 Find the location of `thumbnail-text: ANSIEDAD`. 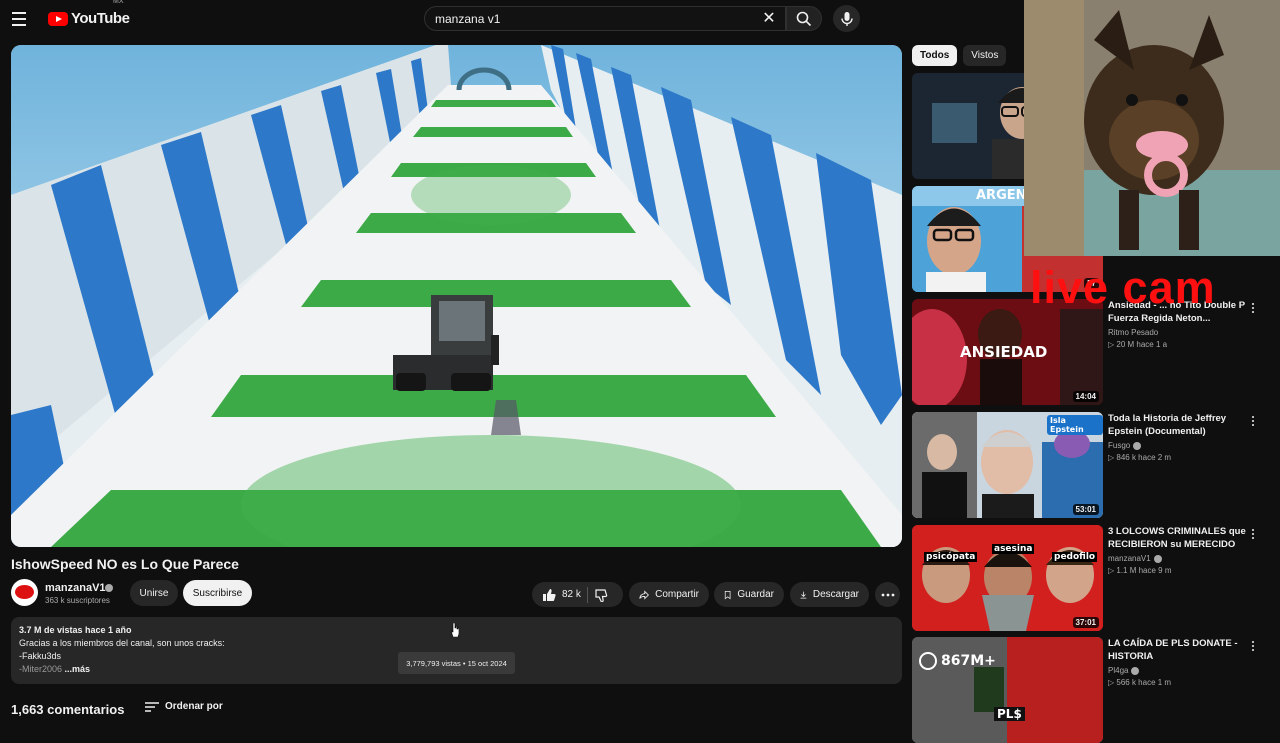

thumbnail-text: ANSIEDAD is located at coordinates (1004, 352).